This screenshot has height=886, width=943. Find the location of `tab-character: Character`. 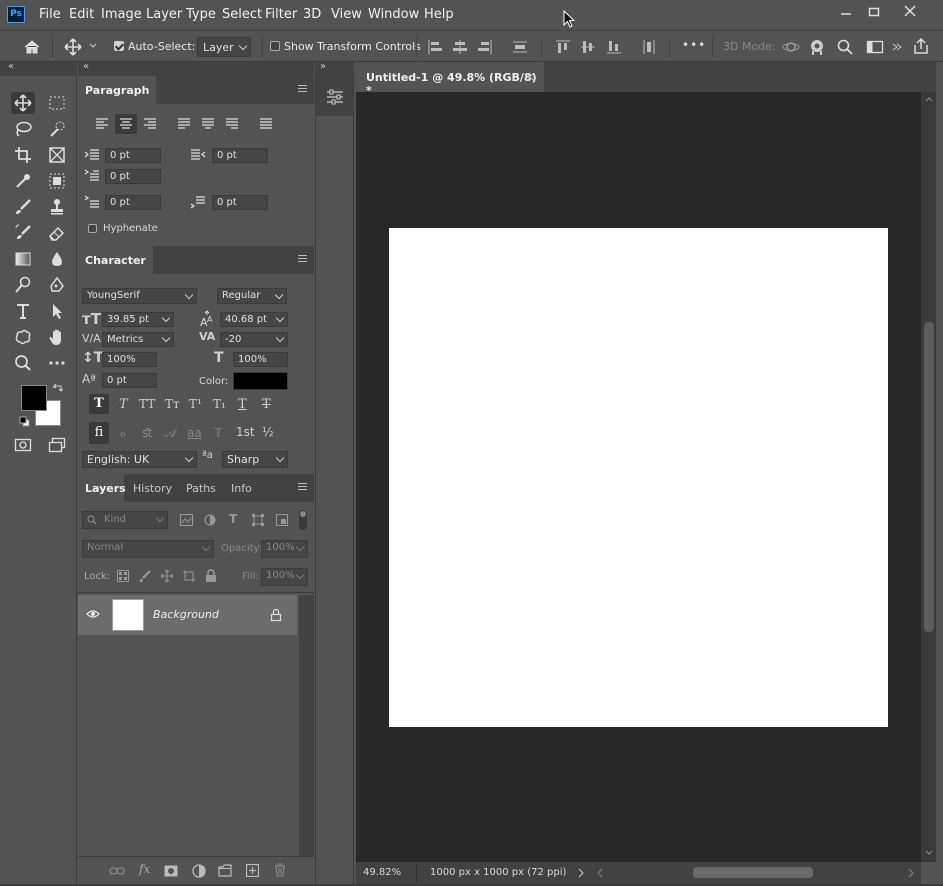

tab-character: Character is located at coordinates (115, 260).